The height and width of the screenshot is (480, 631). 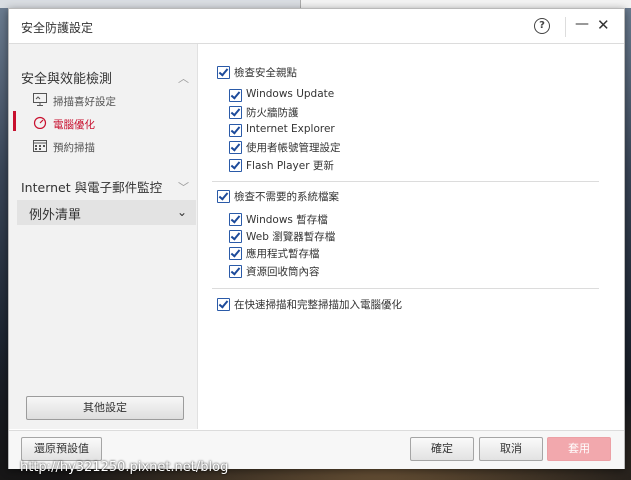 What do you see at coordinates (290, 166) in the screenshot?
I see `checkbox-label: Flash Player 更新` at bounding box center [290, 166].